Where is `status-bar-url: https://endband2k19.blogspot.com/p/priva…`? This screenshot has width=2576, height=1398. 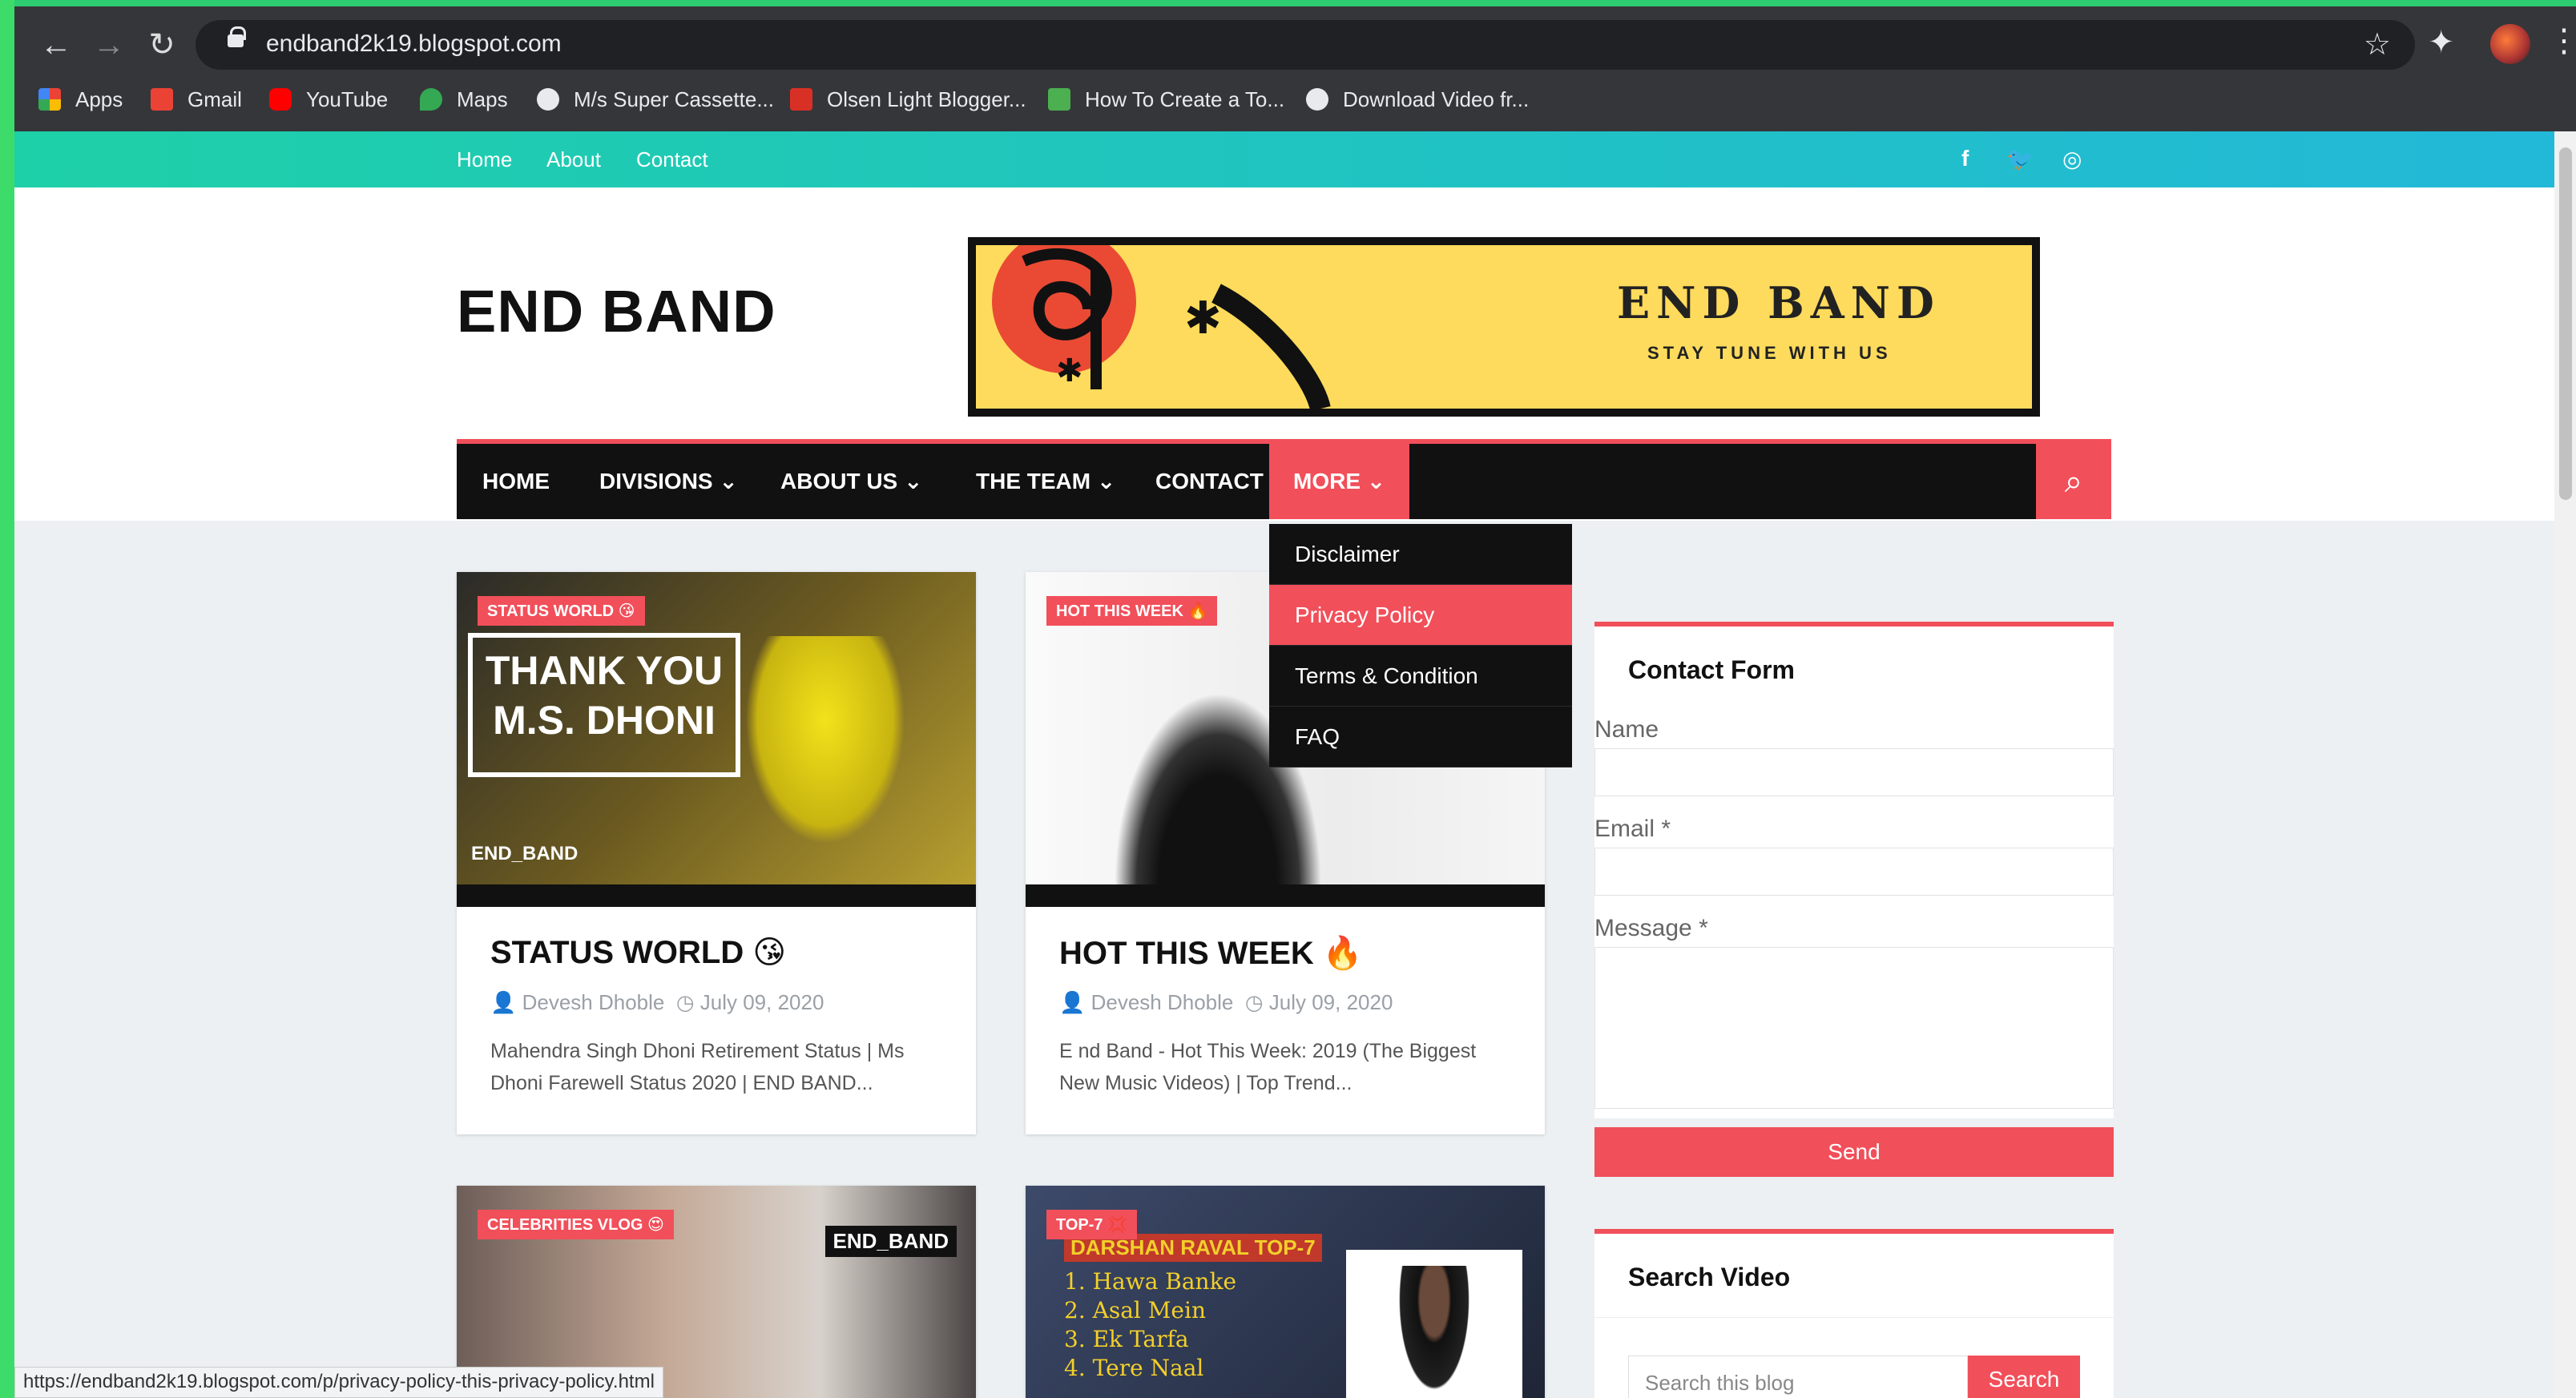 status-bar-url: https://endband2k19.blogspot.com/p/priva… is located at coordinates (338, 1382).